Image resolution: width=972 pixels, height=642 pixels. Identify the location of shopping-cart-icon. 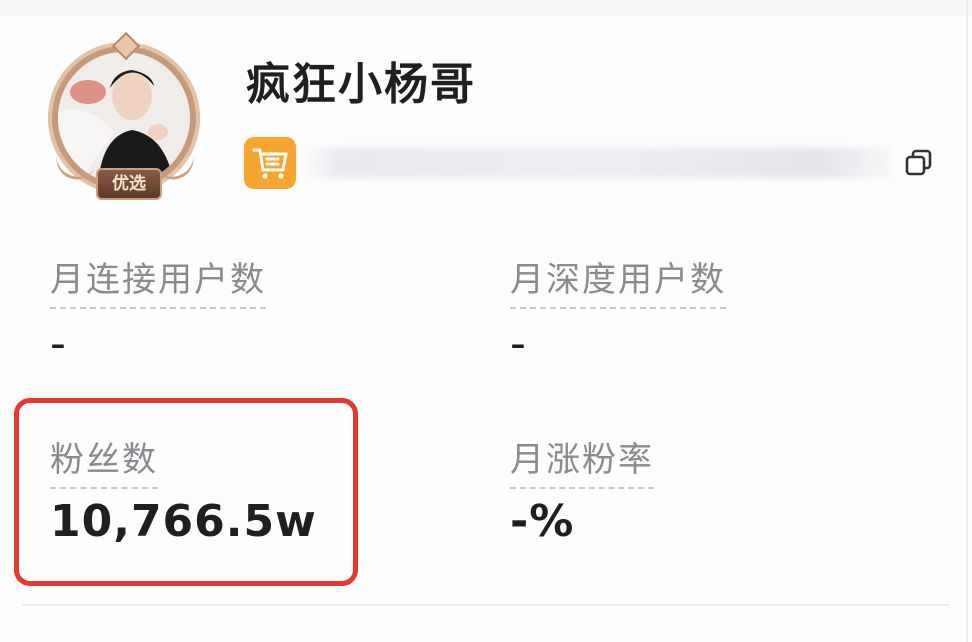
(270, 163).